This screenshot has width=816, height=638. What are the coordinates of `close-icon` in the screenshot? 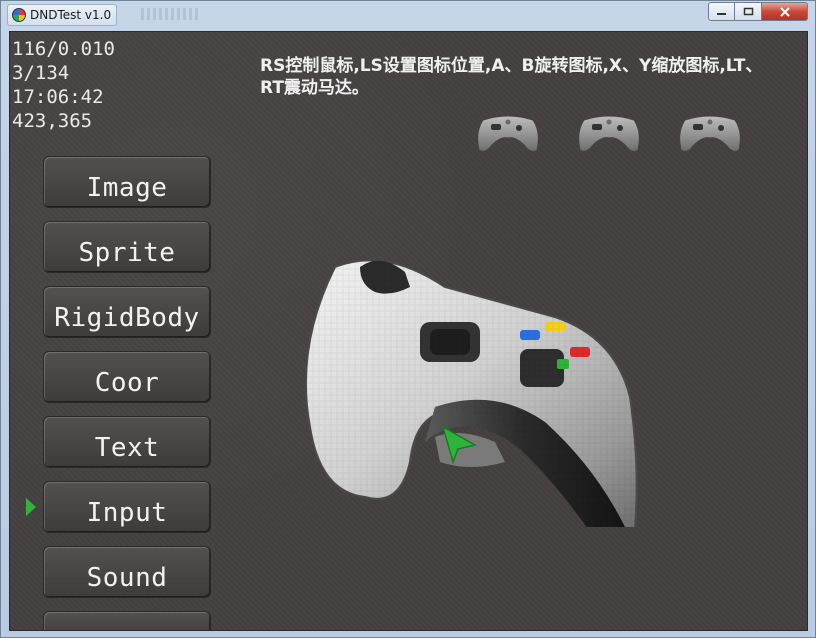 It's located at (784, 11).